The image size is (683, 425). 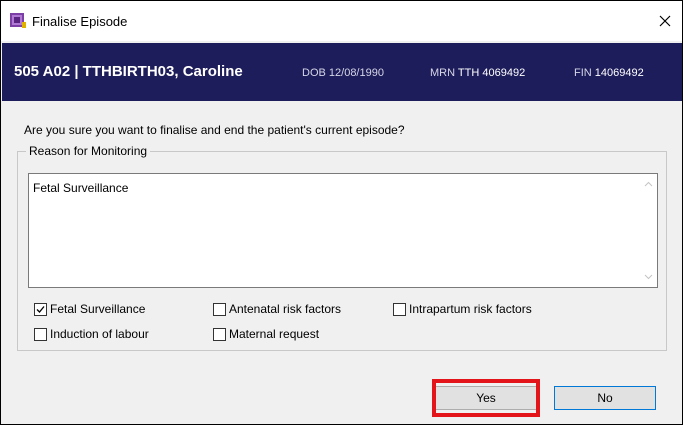 I want to click on patient-bed-and-name: 505 A02 | TTHBIRTH03, Caroline, so click(x=128, y=71).